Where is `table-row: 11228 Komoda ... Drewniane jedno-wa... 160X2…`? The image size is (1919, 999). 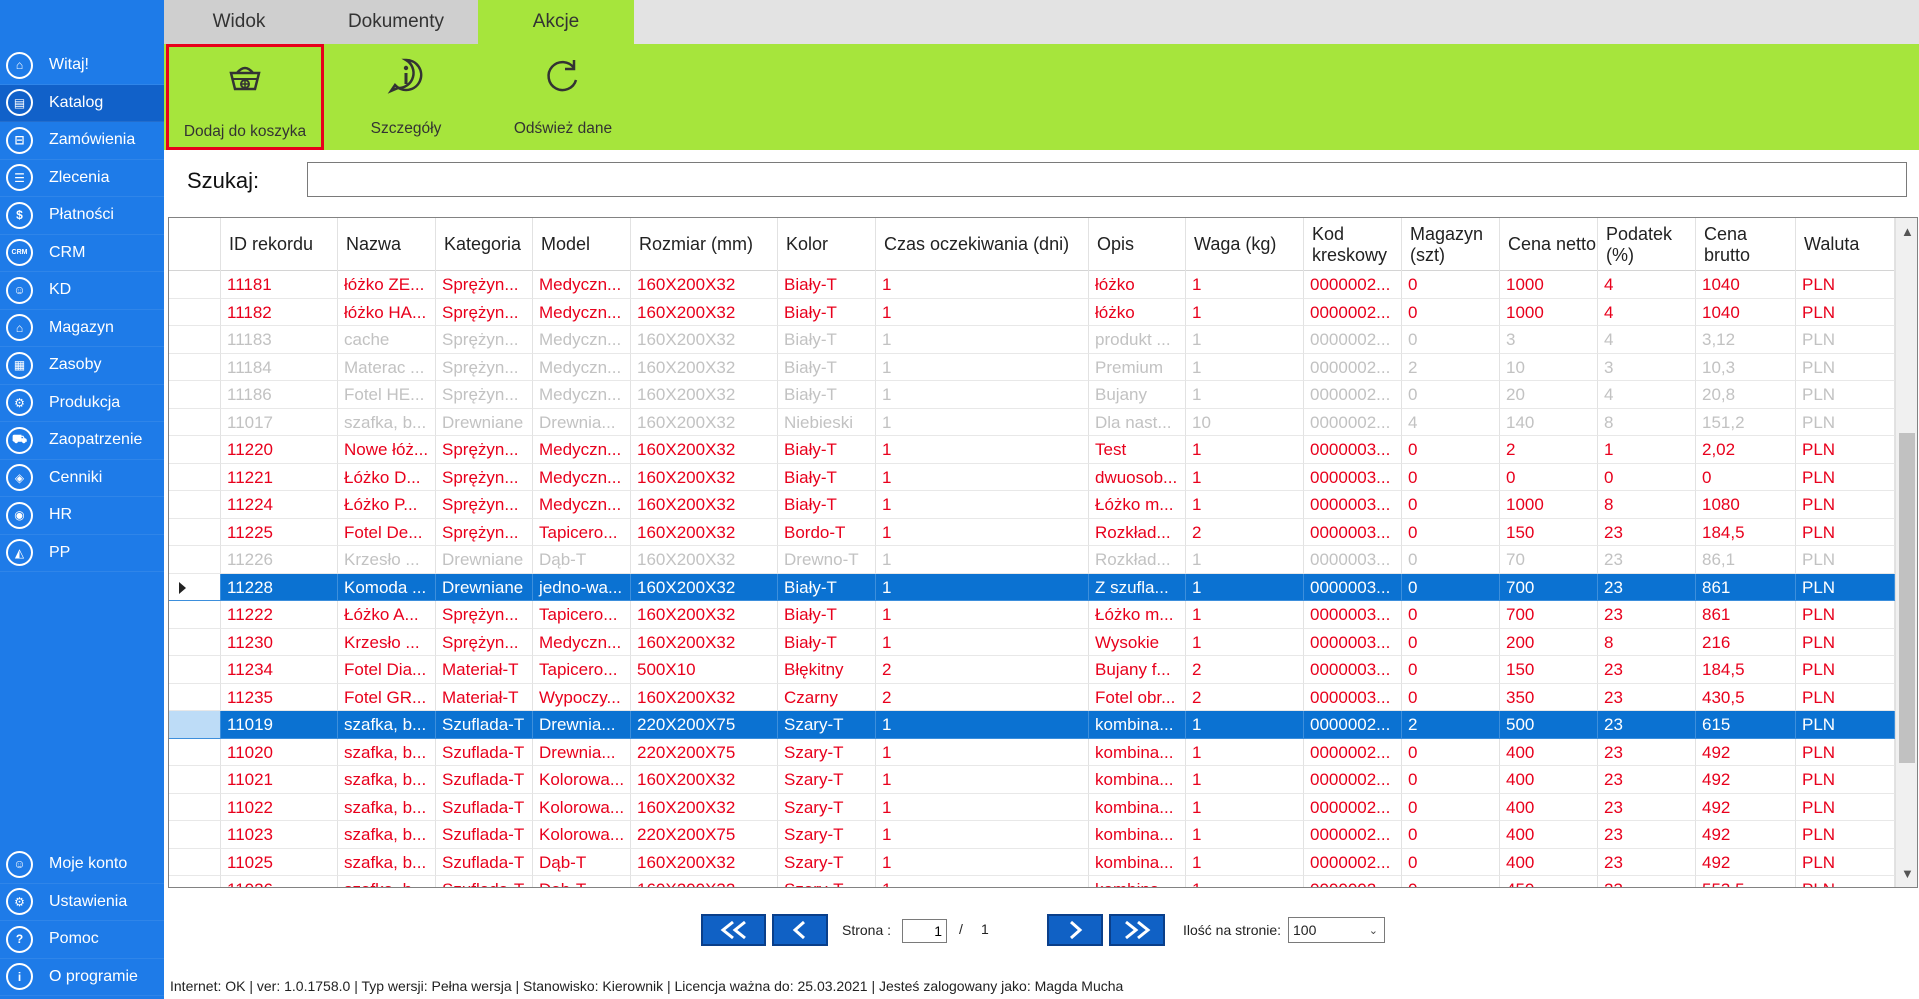
table-row: 11228 Komoda ... Drewniane jedno-wa... 160X2… is located at coordinates (1032, 587).